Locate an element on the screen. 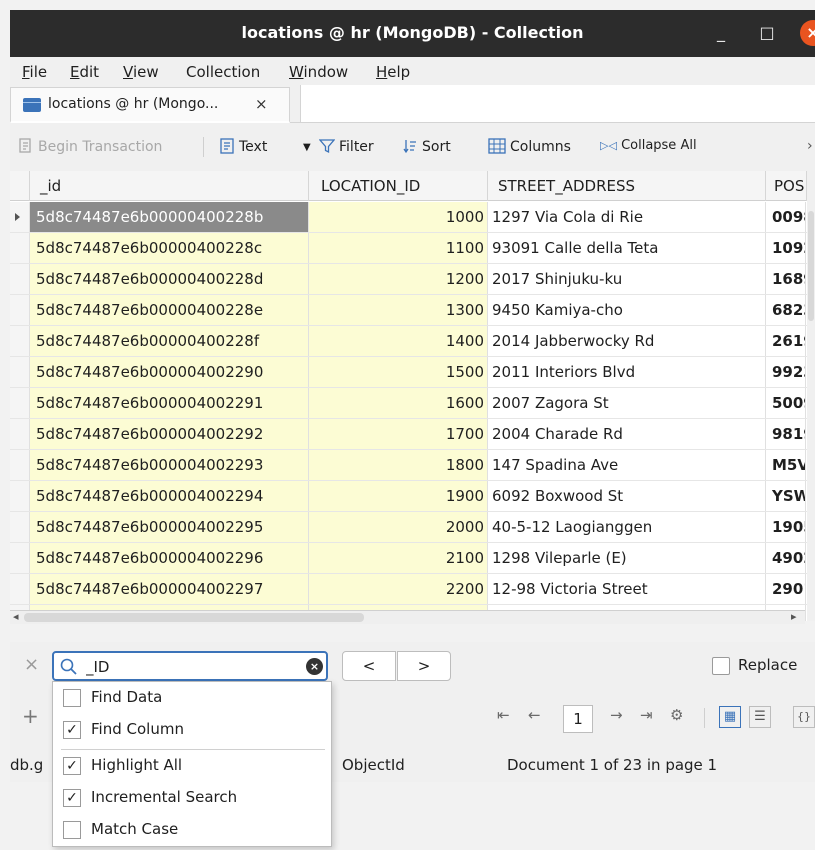 Image resolution: width=815 pixels, height=850 pixels. search-icon is located at coordinates (69, 667).